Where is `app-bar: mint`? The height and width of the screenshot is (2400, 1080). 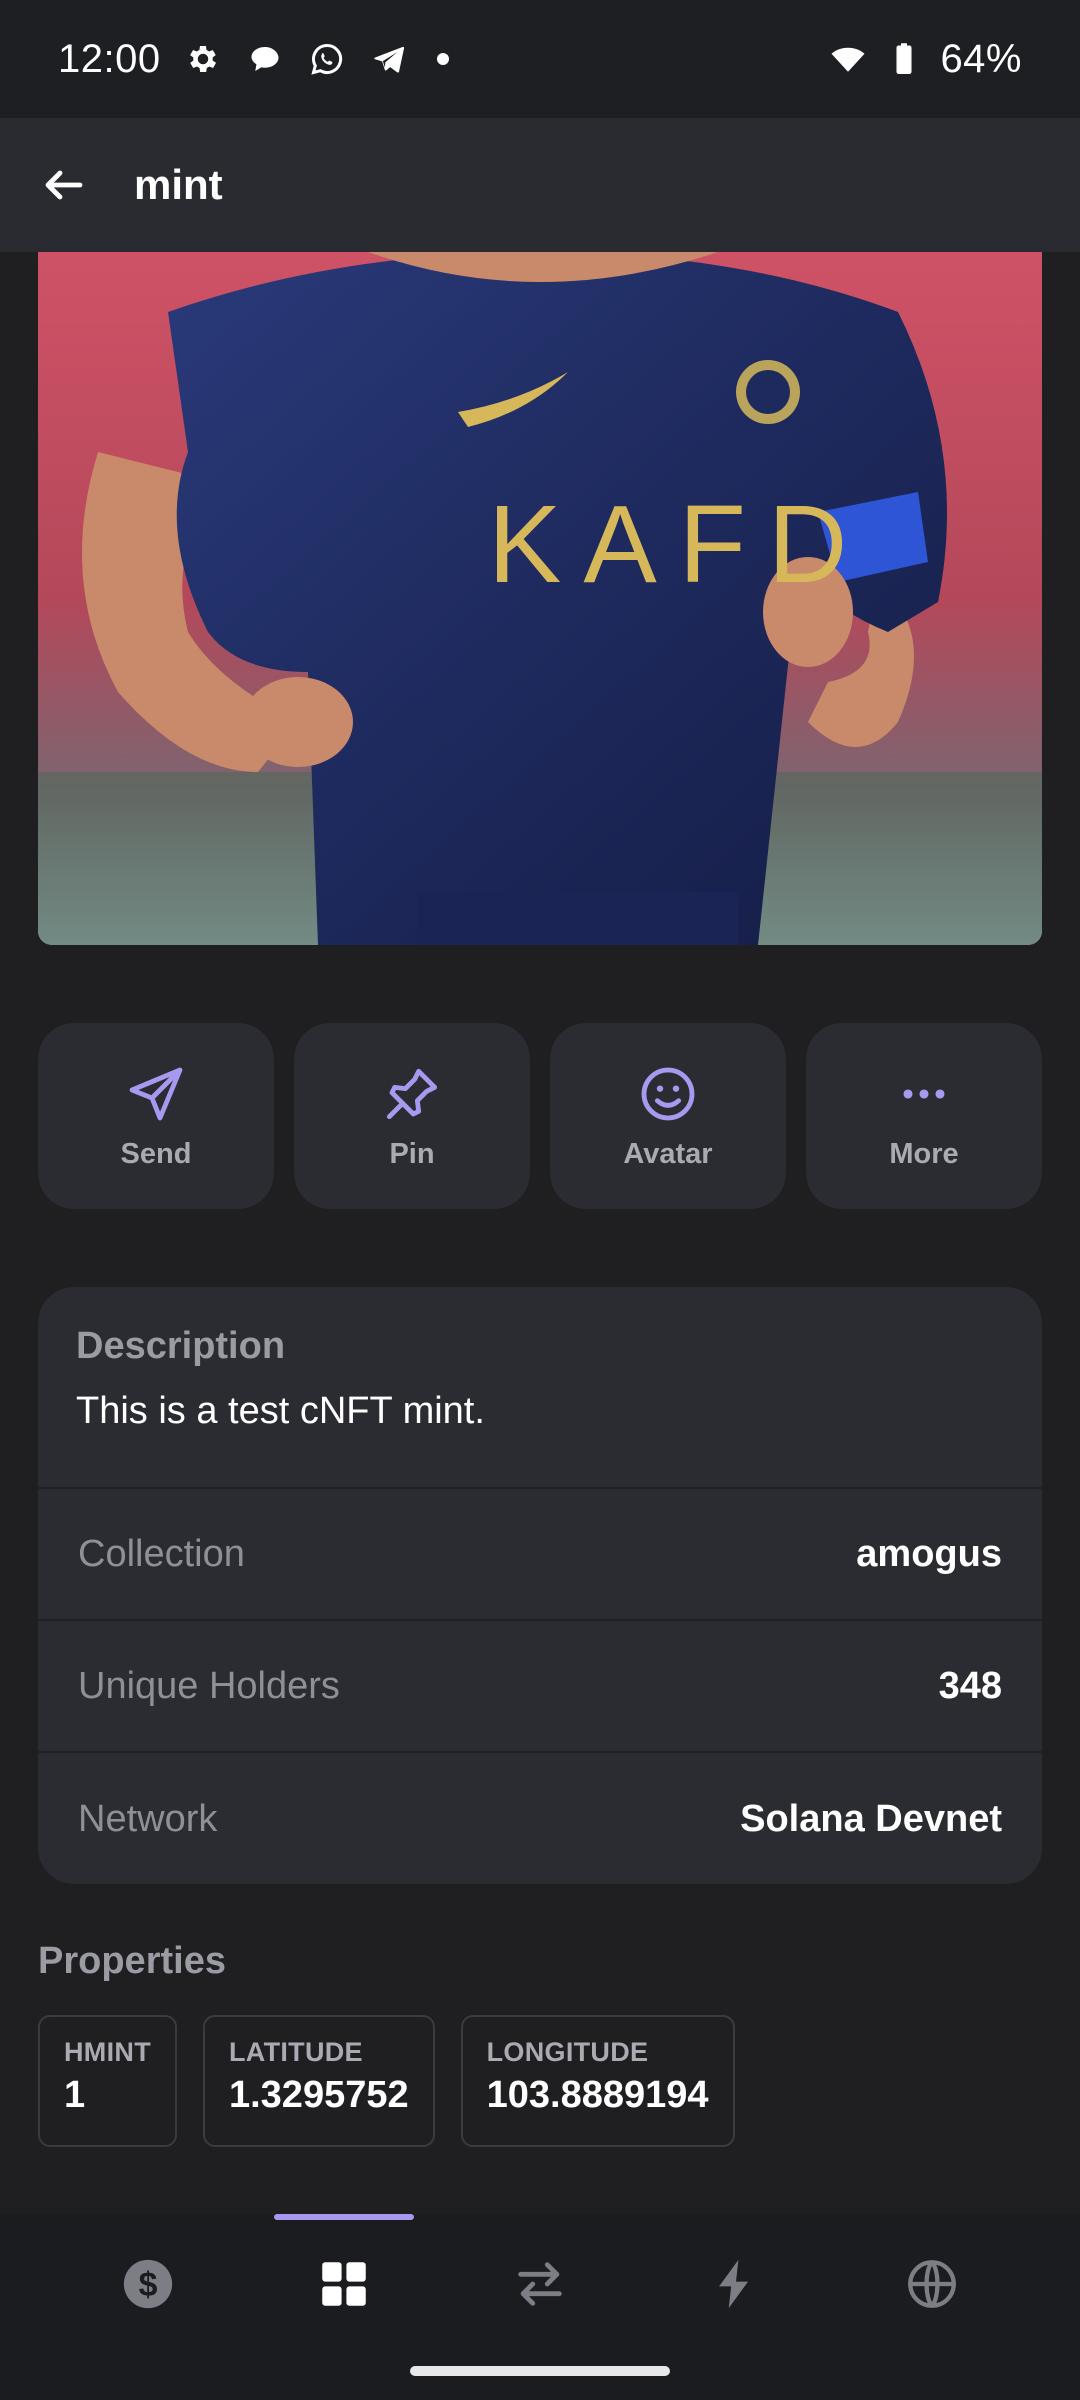 app-bar: mint is located at coordinates (540, 185).